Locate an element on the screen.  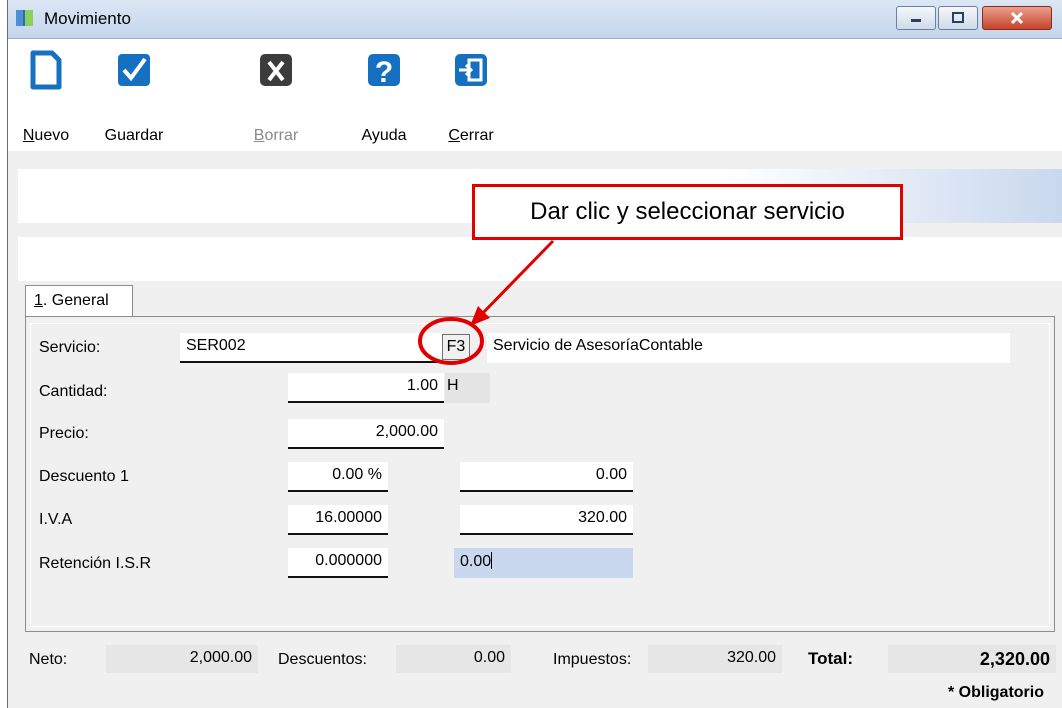
annotation-circle is located at coordinates (451, 341).